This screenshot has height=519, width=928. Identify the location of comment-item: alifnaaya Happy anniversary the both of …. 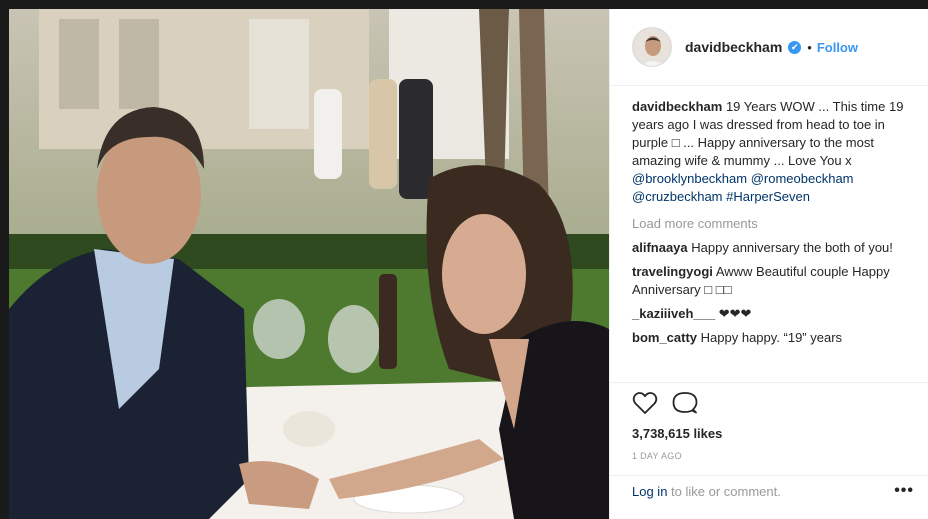
(772, 248).